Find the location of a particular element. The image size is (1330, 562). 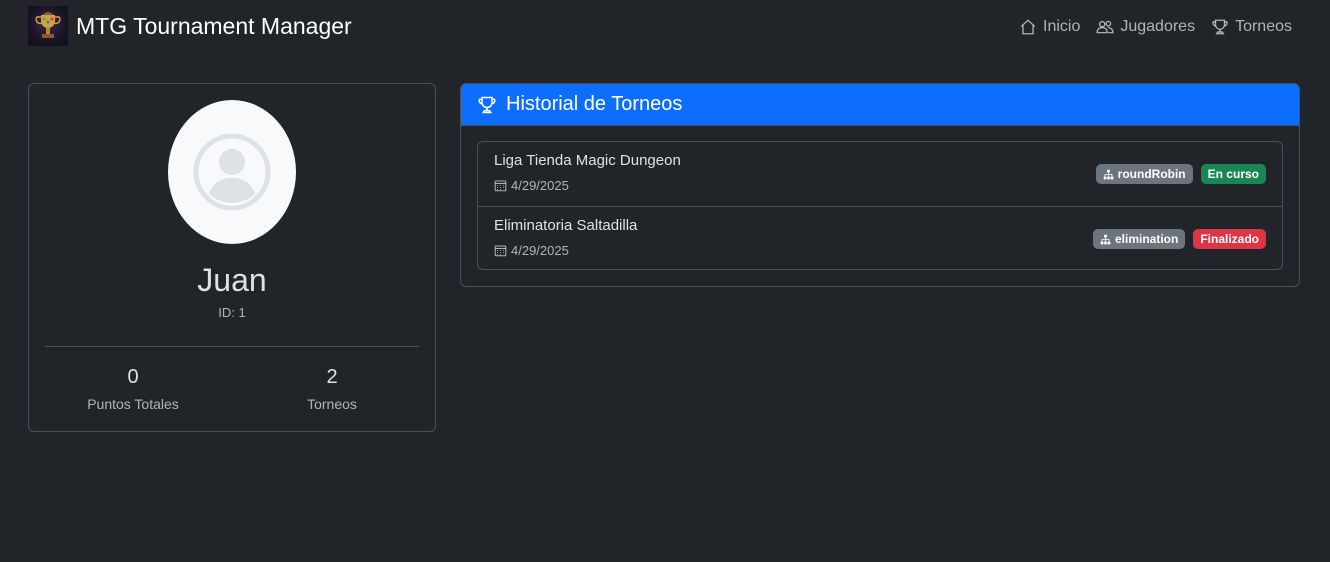

stat-tournaments: 2 Torneos is located at coordinates (332, 389).